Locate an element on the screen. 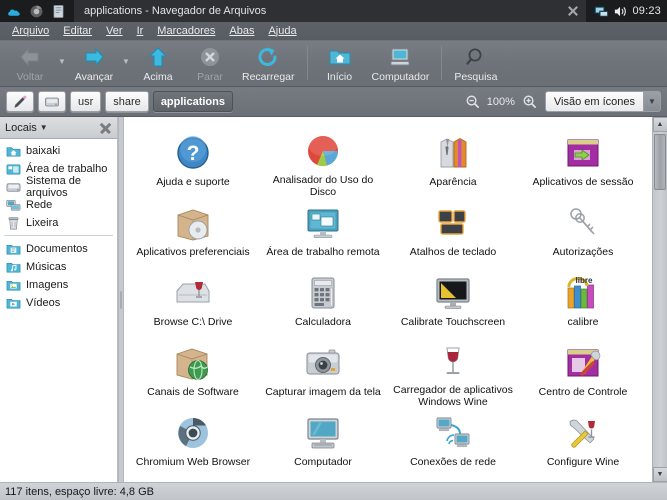 Image resolution: width=667 pixels, height=500 pixels. file-item: Chromium Web Browser is located at coordinates (193, 440).